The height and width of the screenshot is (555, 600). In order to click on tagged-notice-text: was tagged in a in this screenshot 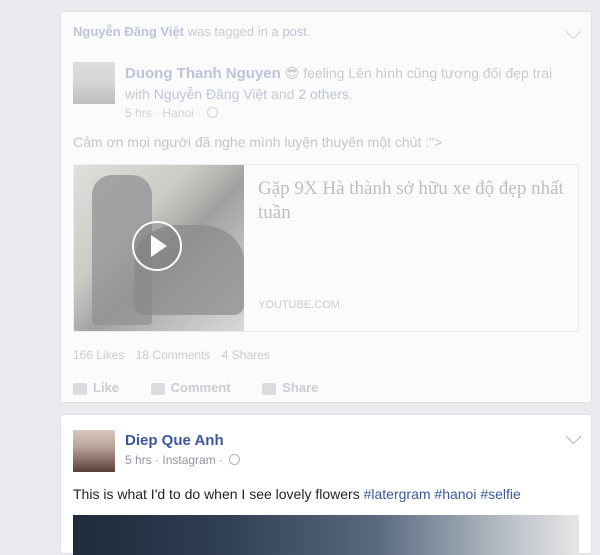, I will do `click(233, 31)`.